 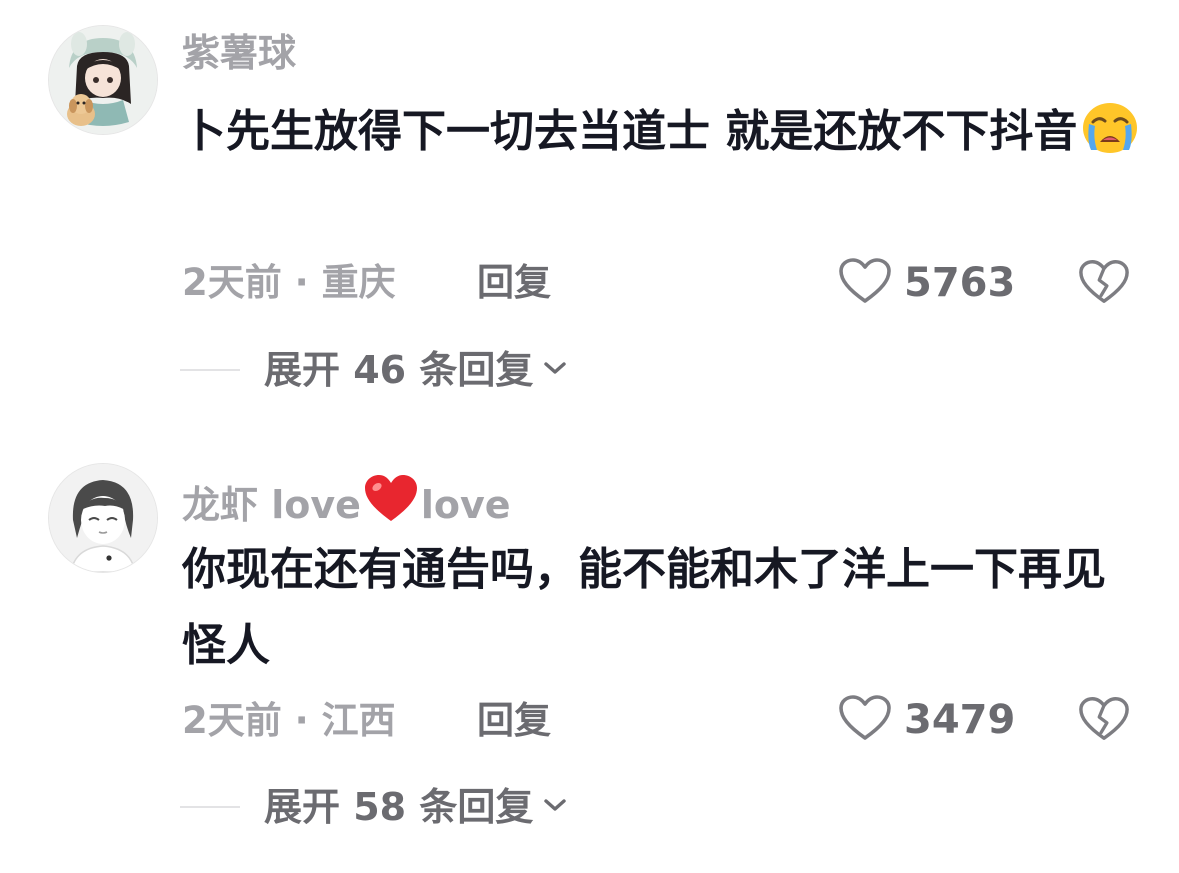 I want to click on expand-replies-label: 展开 58 条回复, so click(x=399, y=807).